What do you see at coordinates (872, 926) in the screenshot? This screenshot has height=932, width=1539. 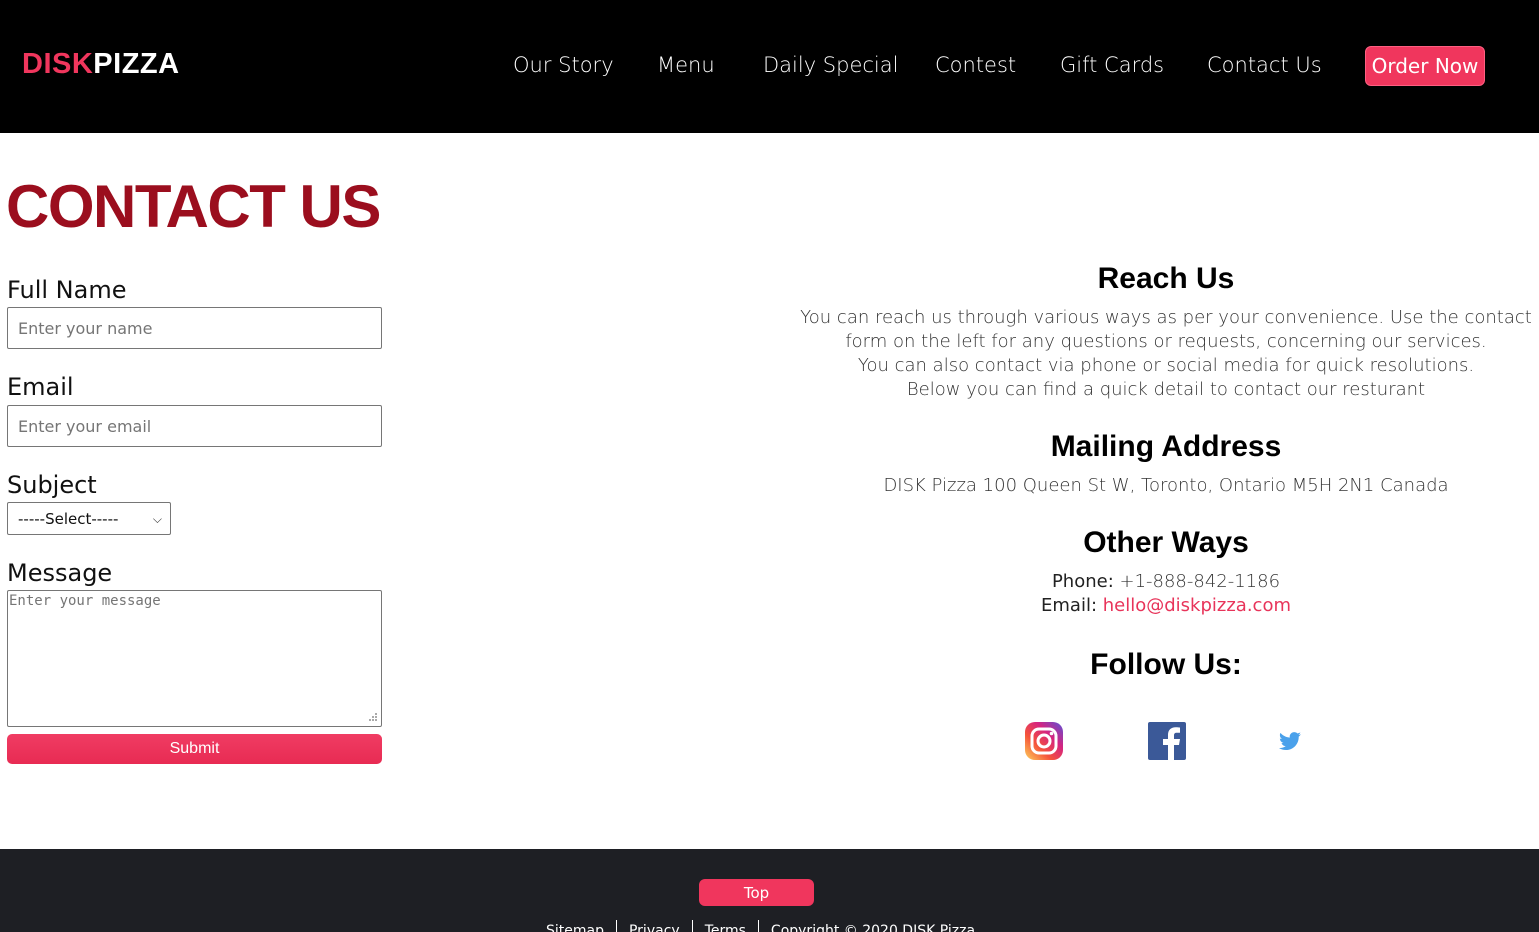 I see `footer-copyright: Copyright © 2020 DISK Pizza` at bounding box center [872, 926].